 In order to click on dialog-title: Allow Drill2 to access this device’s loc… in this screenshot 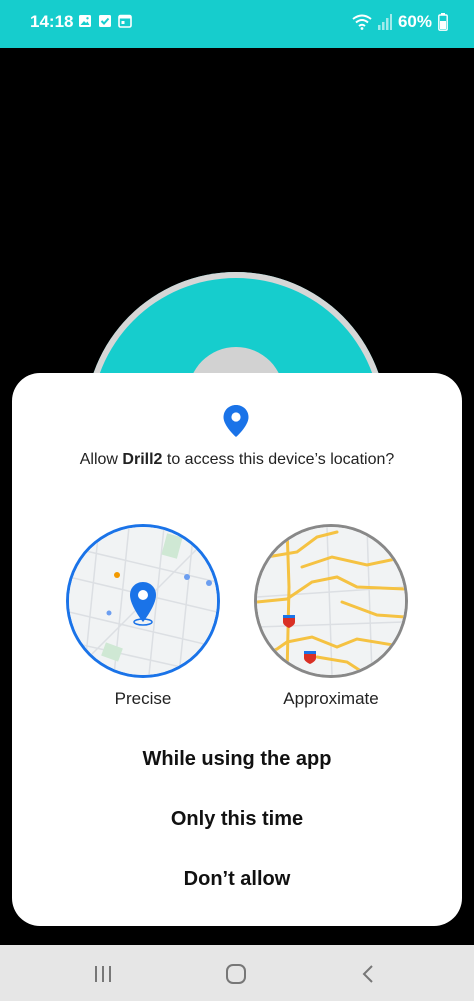, I will do `click(237, 460)`.